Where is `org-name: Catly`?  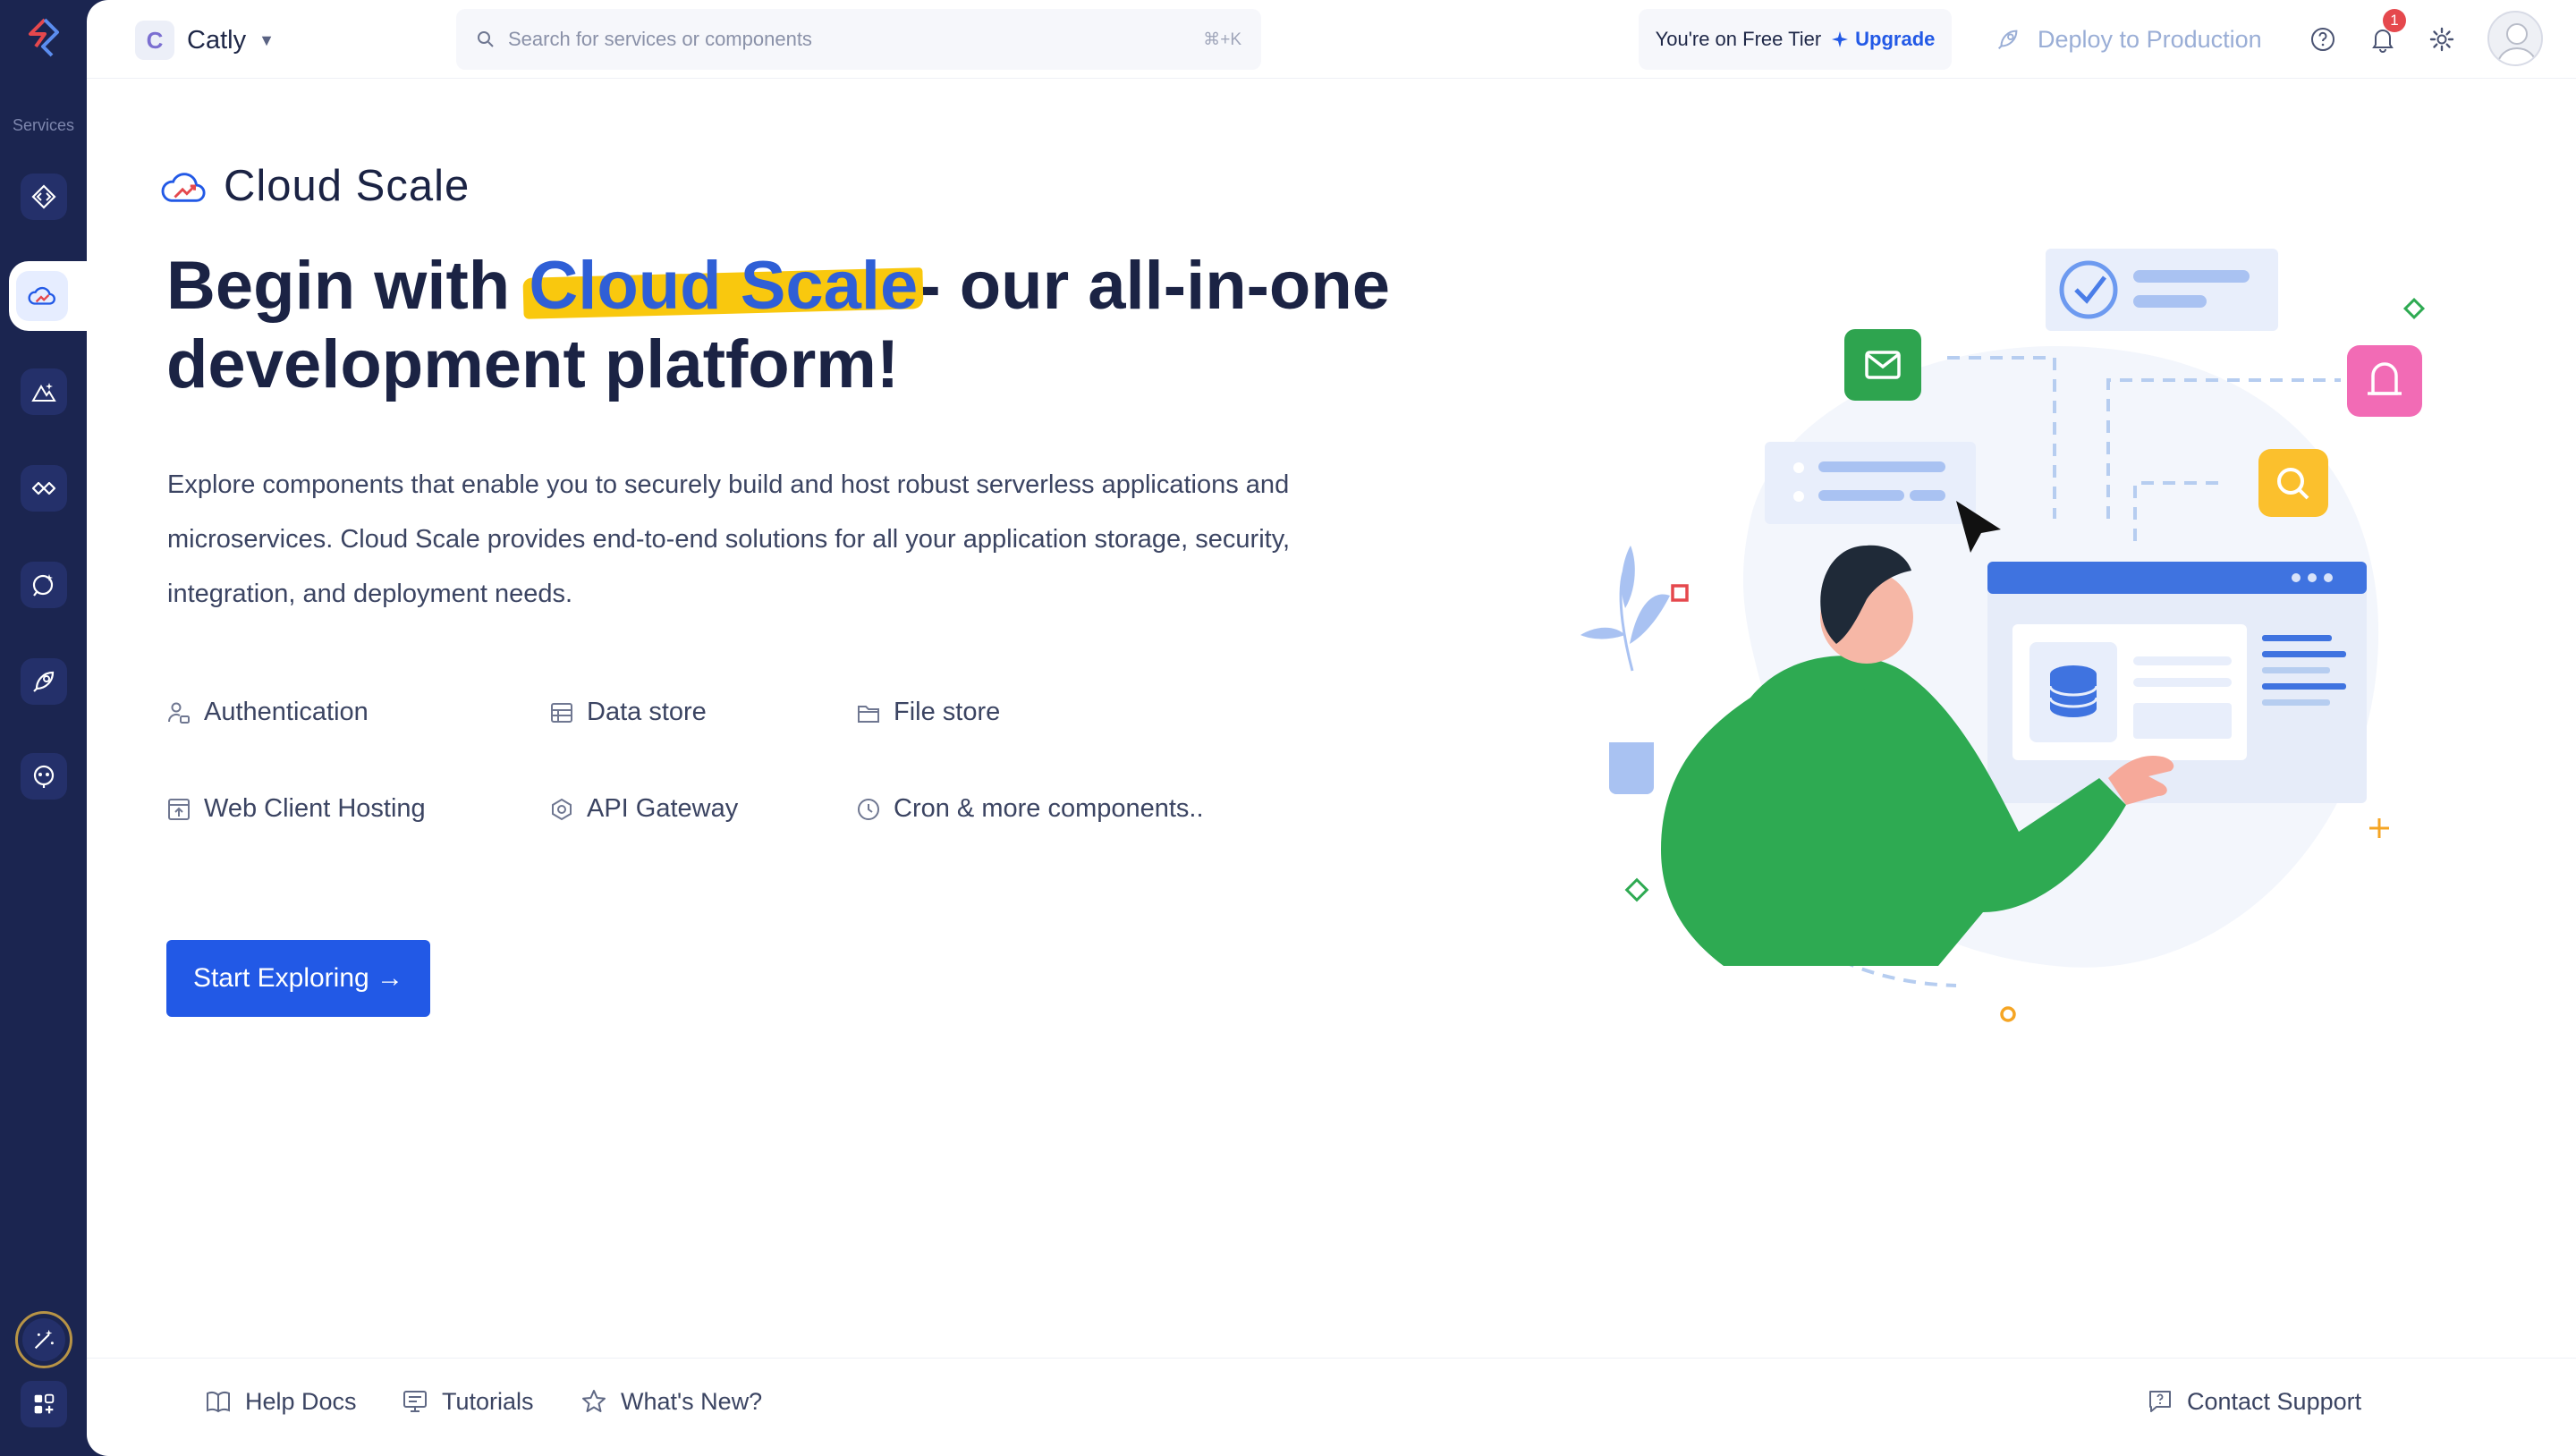 org-name: Catly is located at coordinates (217, 40).